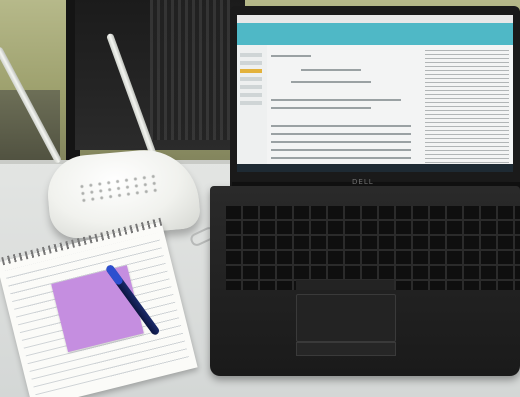 Image resolution: width=520 pixels, height=397 pixels. Describe the element at coordinates (346, 349) in the screenshot. I see `touchpad-buttons` at that location.